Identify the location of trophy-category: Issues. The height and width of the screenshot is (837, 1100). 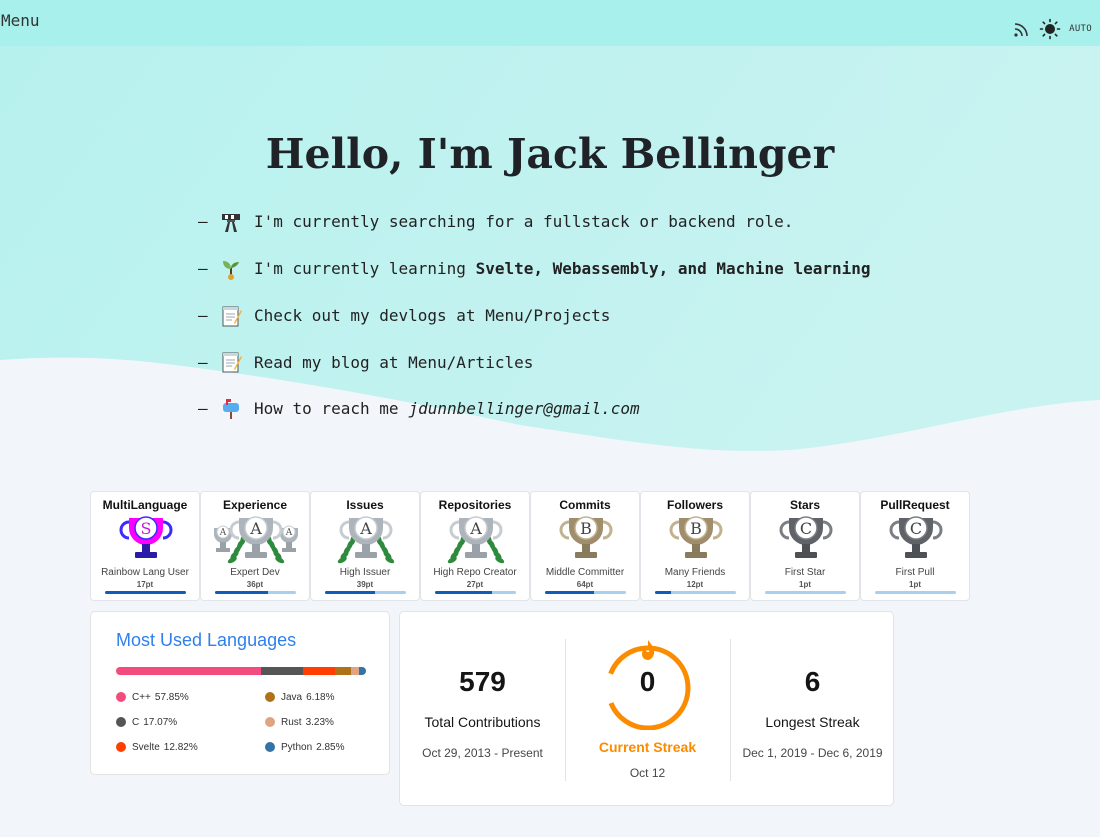
(365, 505).